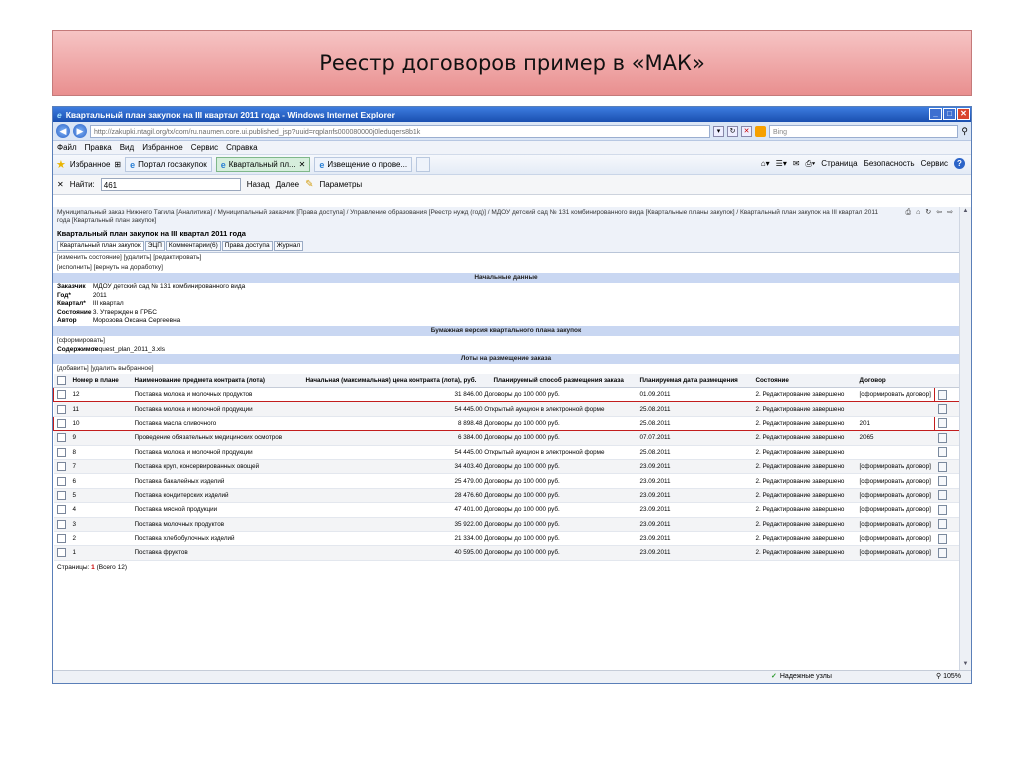 The image size is (1024, 768). Describe the element at coordinates (217, 481) in the screenshot. I see `cell-name: Поставка бакалейных изделий` at that location.